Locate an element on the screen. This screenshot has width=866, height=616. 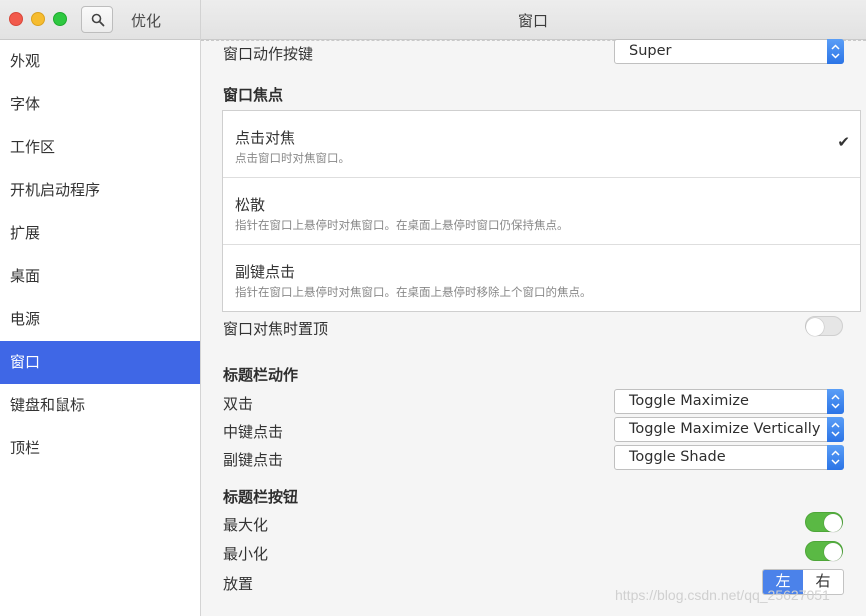
action-key-value: Super is located at coordinates (650, 51).